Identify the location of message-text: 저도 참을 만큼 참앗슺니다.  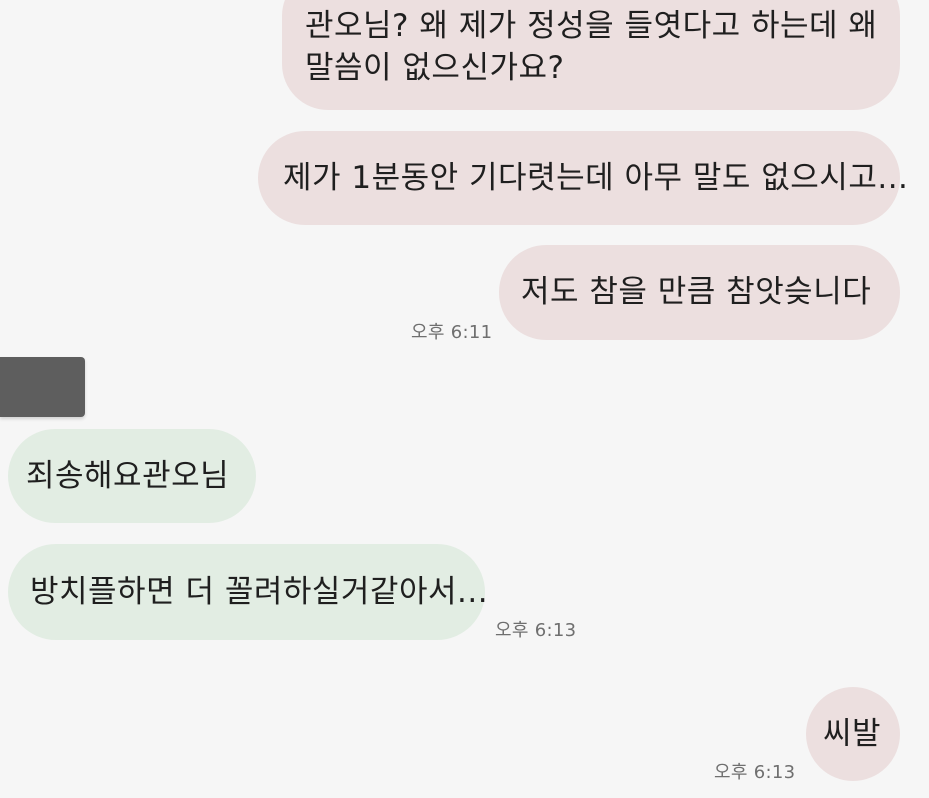
(696, 292).